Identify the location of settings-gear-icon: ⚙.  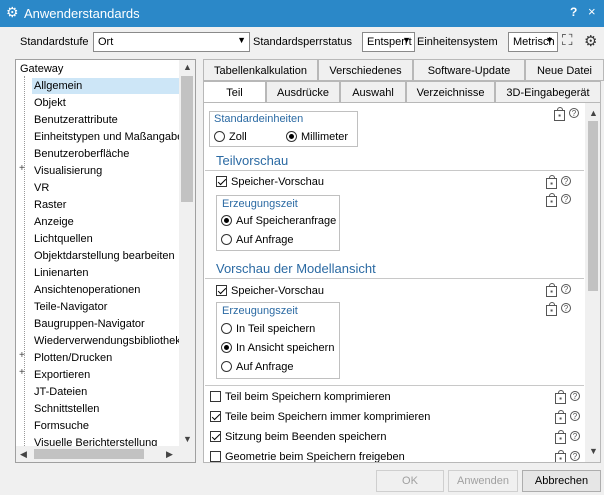
(590, 41).